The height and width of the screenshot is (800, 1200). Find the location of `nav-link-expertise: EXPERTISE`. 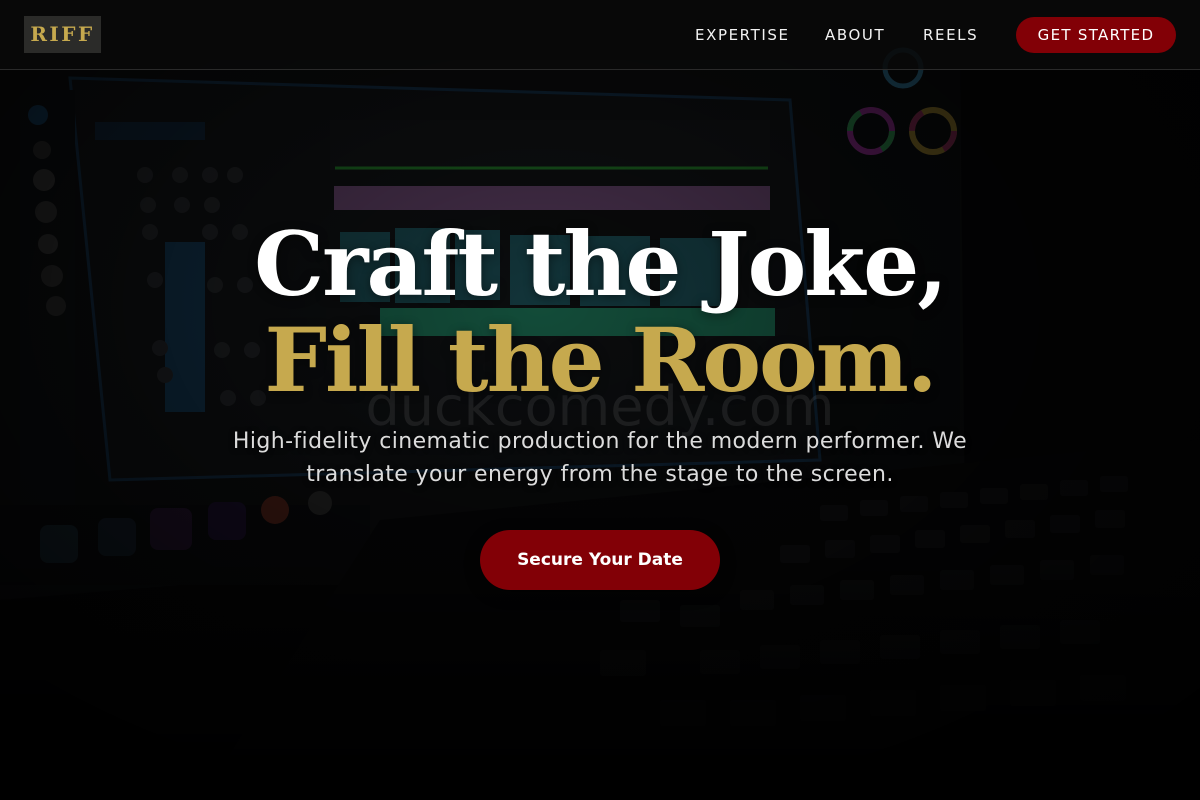

nav-link-expertise: EXPERTISE is located at coordinates (742, 35).